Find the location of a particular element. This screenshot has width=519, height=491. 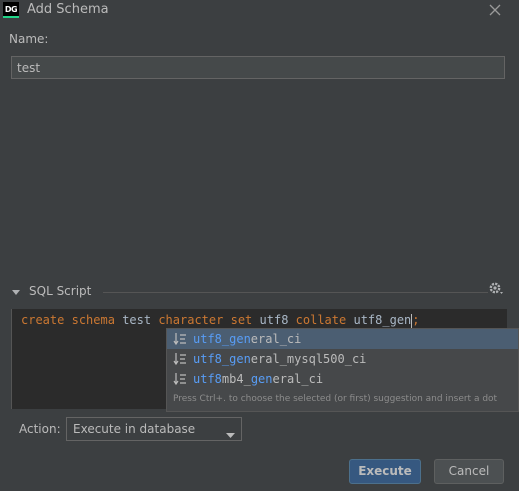

schema-name-input is located at coordinates (258, 67).